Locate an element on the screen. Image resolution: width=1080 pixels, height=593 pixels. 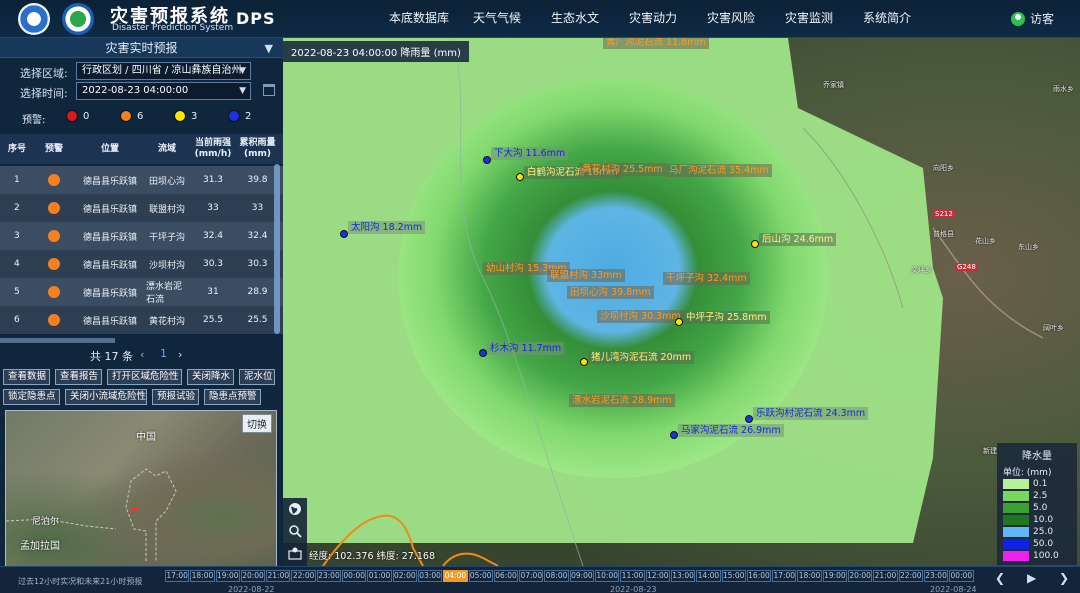
timeline-tick: 01:00 is located at coordinates (379, 576).